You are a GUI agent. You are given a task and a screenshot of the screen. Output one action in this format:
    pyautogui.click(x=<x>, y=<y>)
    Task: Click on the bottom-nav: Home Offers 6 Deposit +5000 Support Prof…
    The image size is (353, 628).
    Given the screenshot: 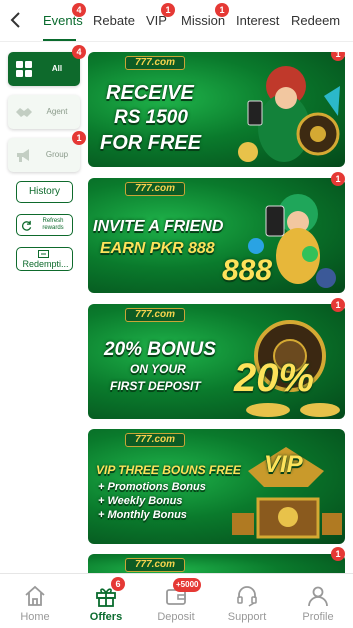 What is the action you would take?
    pyautogui.click(x=176, y=600)
    